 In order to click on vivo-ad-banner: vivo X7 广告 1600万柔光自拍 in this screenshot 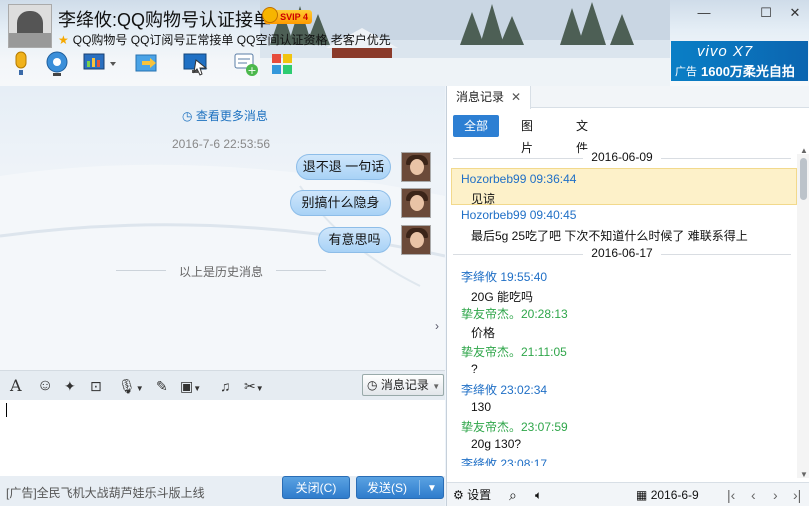, I will do `click(739, 61)`.